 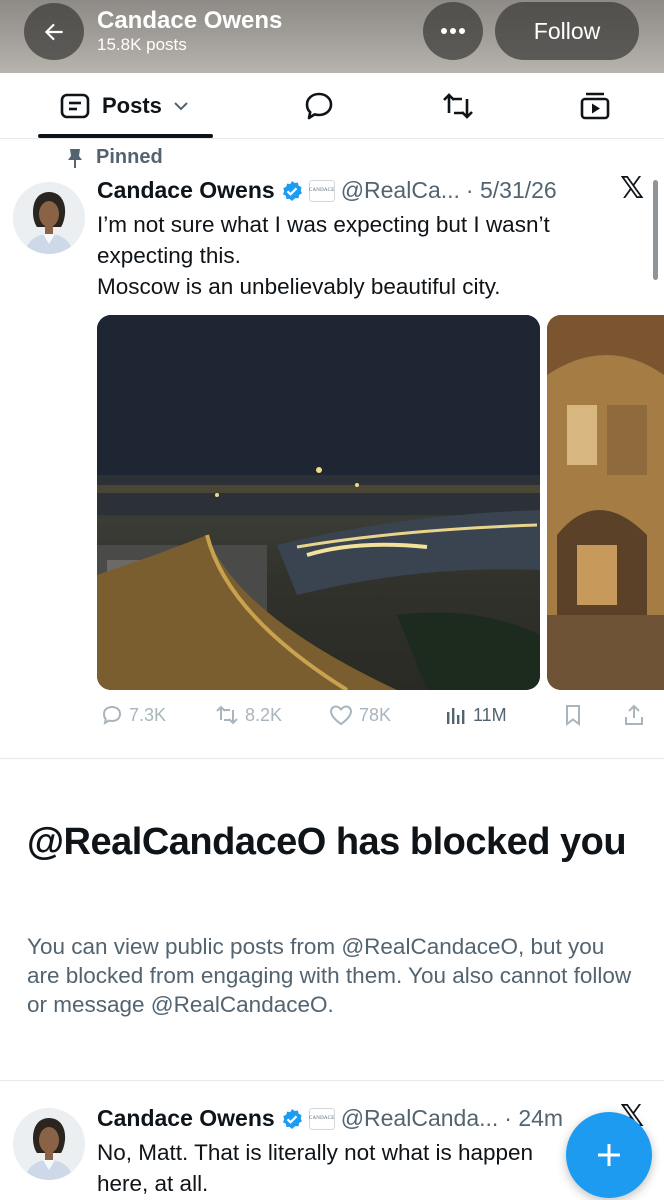 I want to click on follow-button: Follow, so click(x=567, y=31).